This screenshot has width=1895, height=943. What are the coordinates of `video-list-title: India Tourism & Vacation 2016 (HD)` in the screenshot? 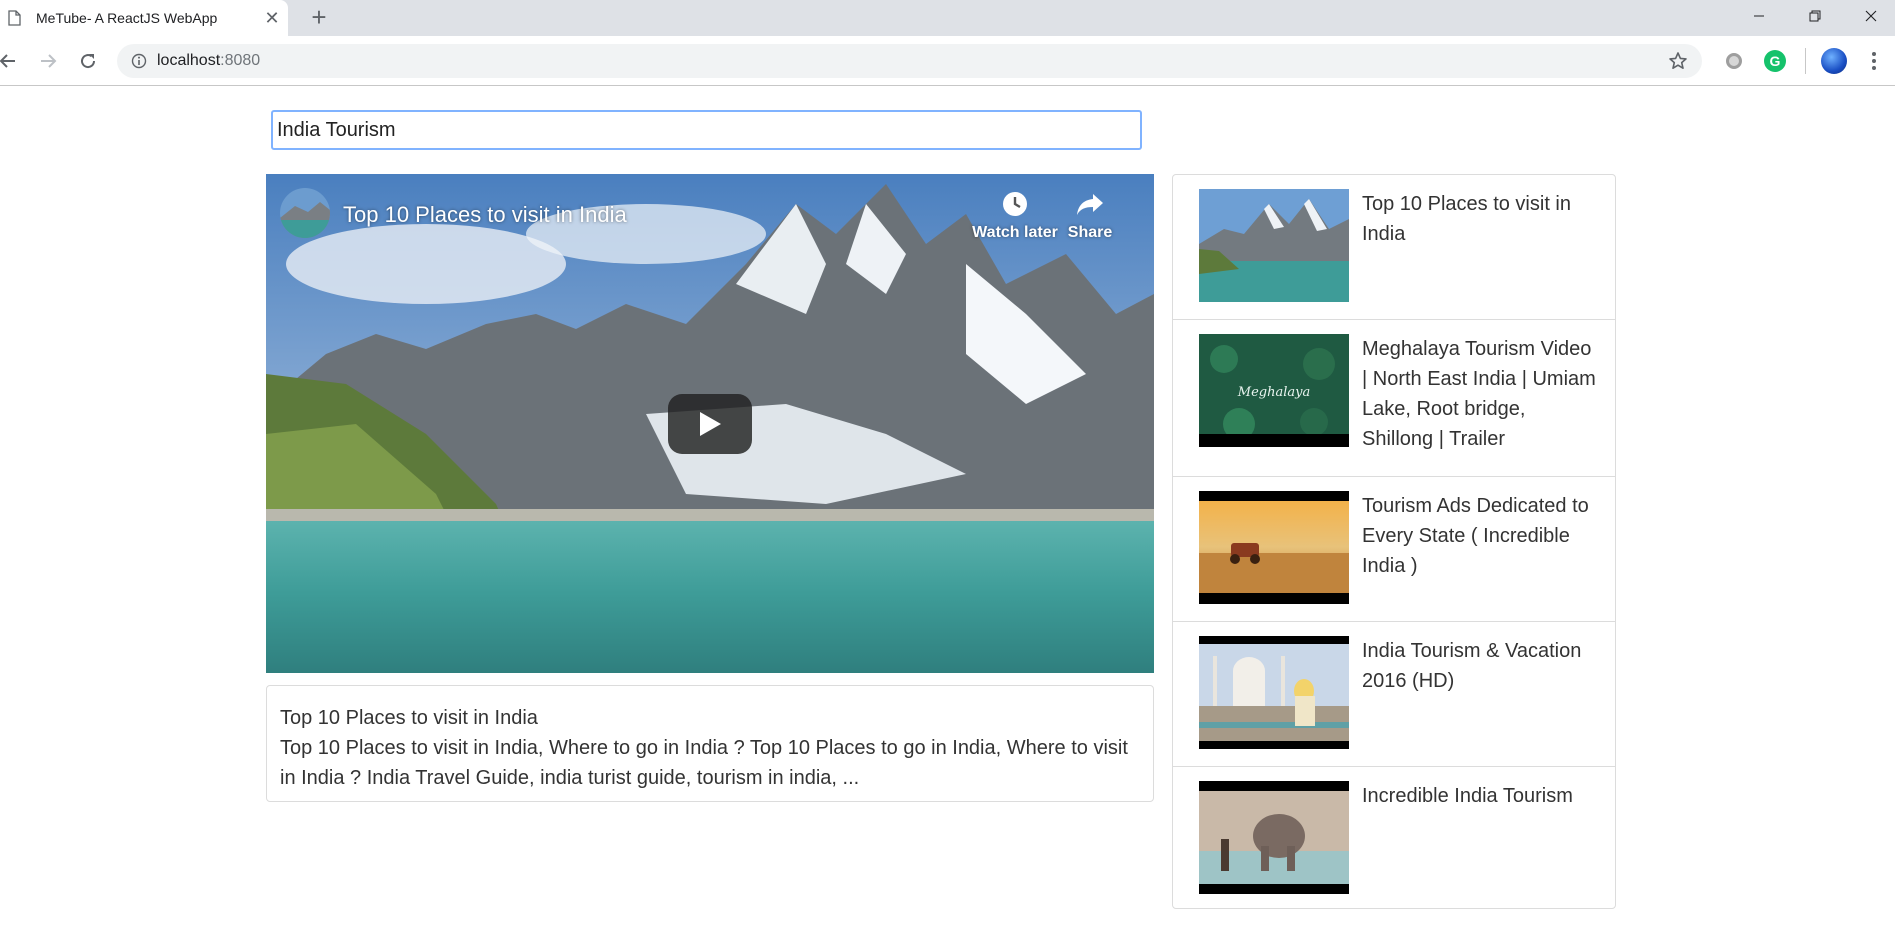 It's located at (1480, 666).